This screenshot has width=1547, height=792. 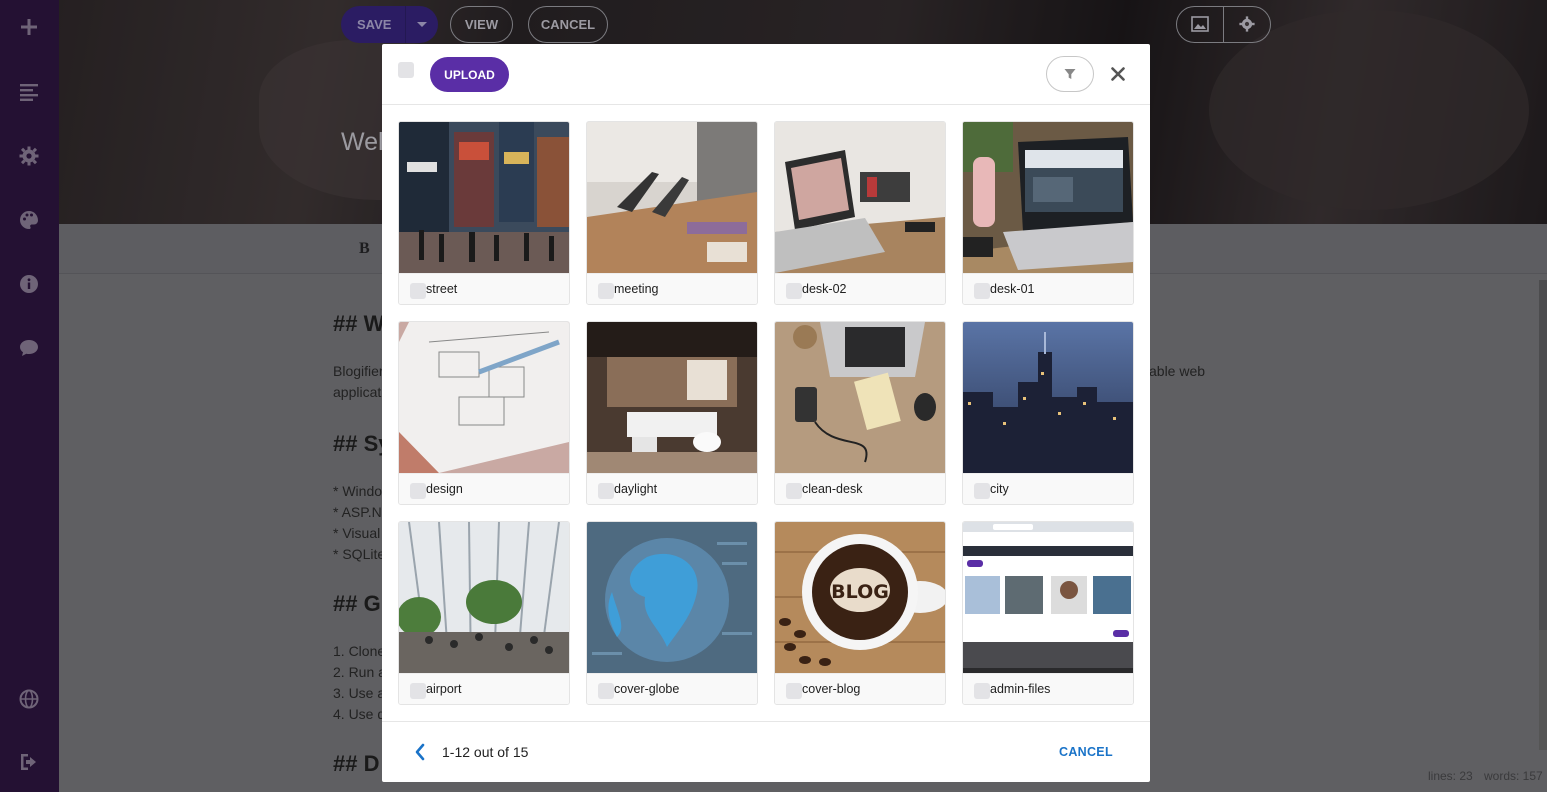 I want to click on filter-button, so click(x=1070, y=74).